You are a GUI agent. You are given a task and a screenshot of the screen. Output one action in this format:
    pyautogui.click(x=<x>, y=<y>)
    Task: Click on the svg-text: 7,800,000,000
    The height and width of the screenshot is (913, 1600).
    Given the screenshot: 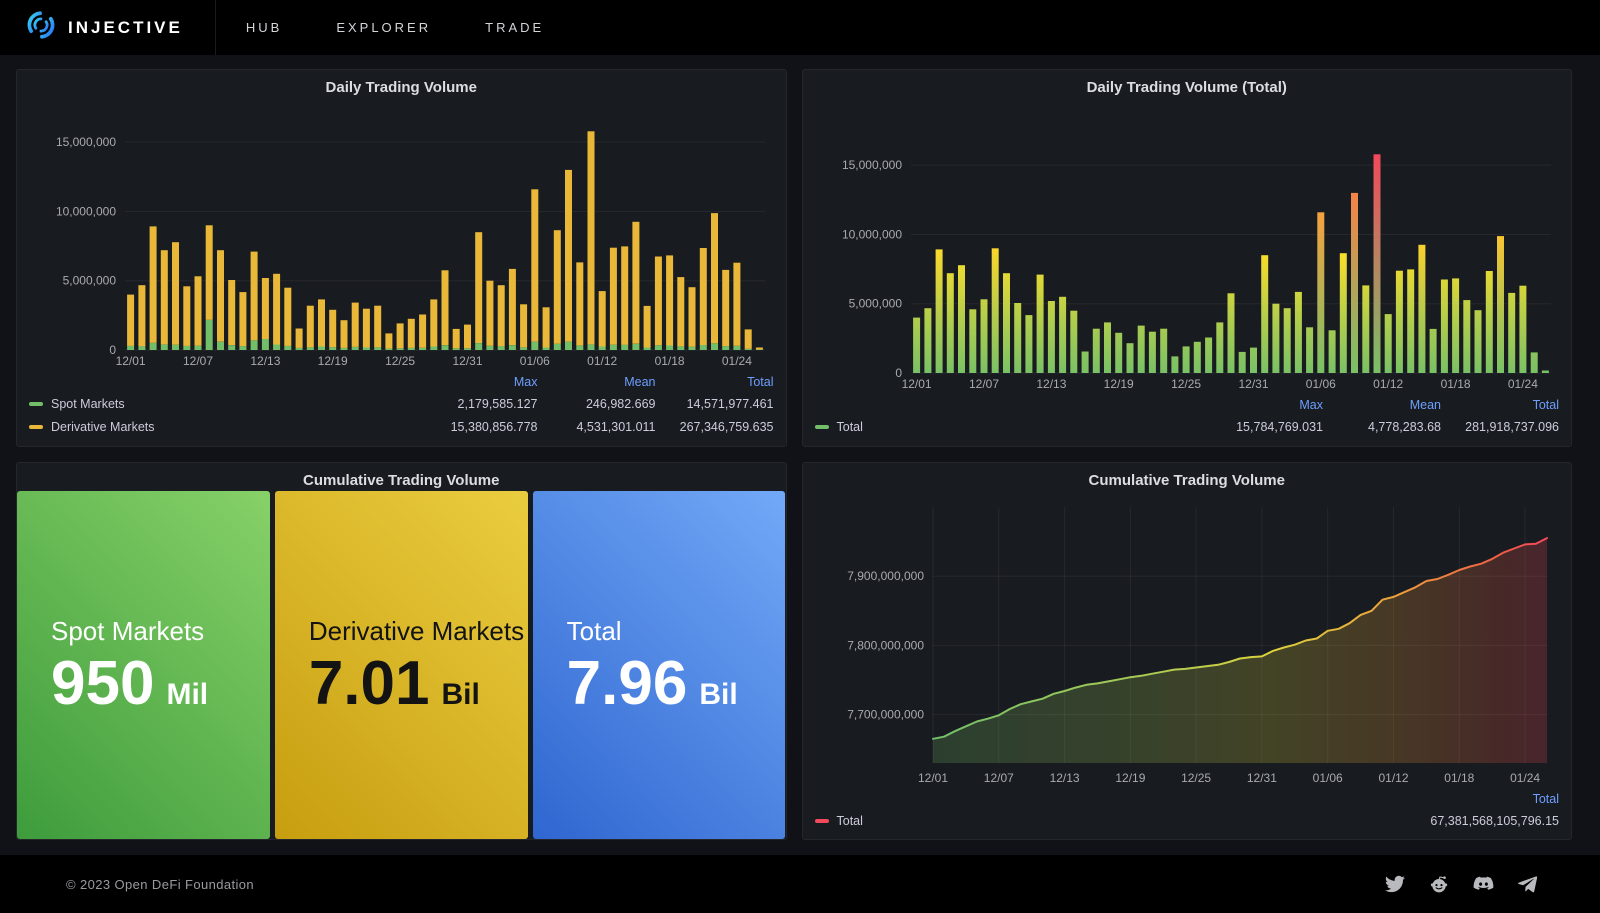 What is the action you would take?
    pyautogui.click(x=885, y=645)
    